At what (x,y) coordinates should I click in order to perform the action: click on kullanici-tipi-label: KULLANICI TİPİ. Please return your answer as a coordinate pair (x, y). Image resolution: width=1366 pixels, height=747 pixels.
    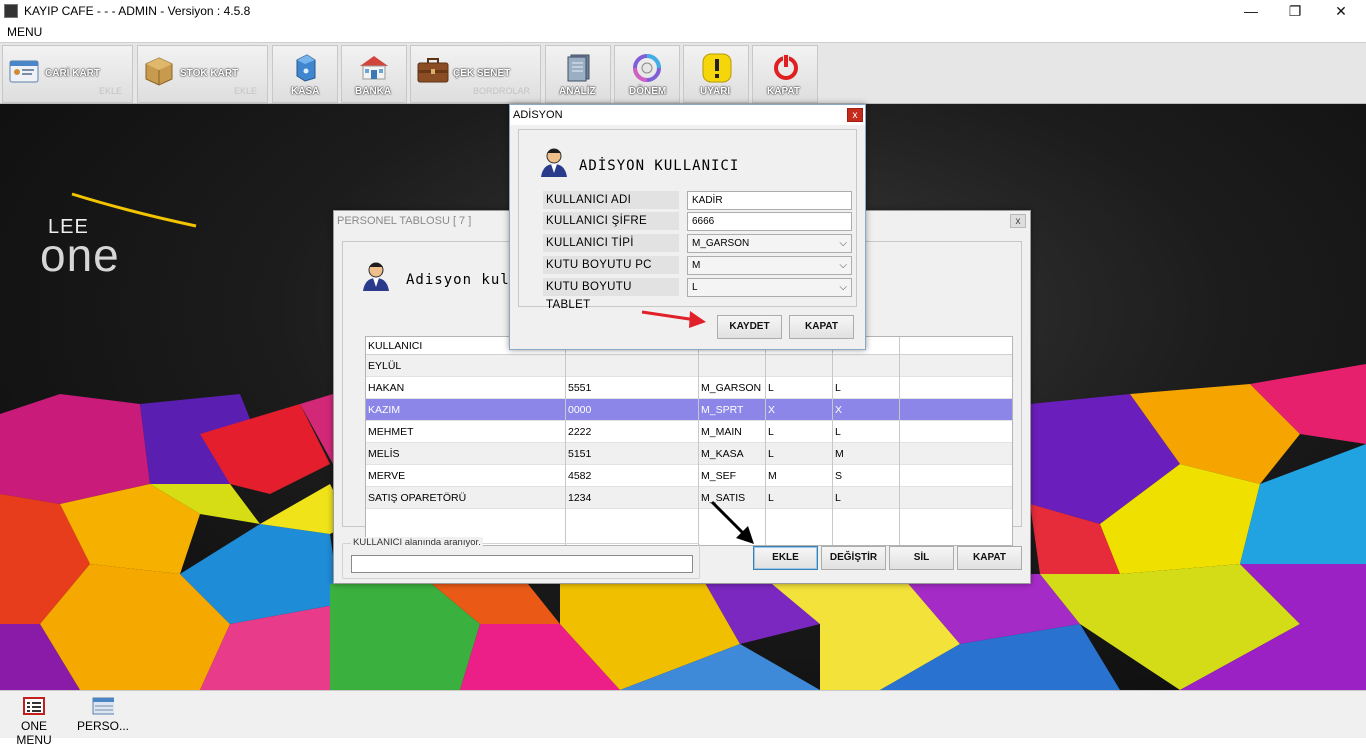
    Looking at the image, I should click on (611, 243).